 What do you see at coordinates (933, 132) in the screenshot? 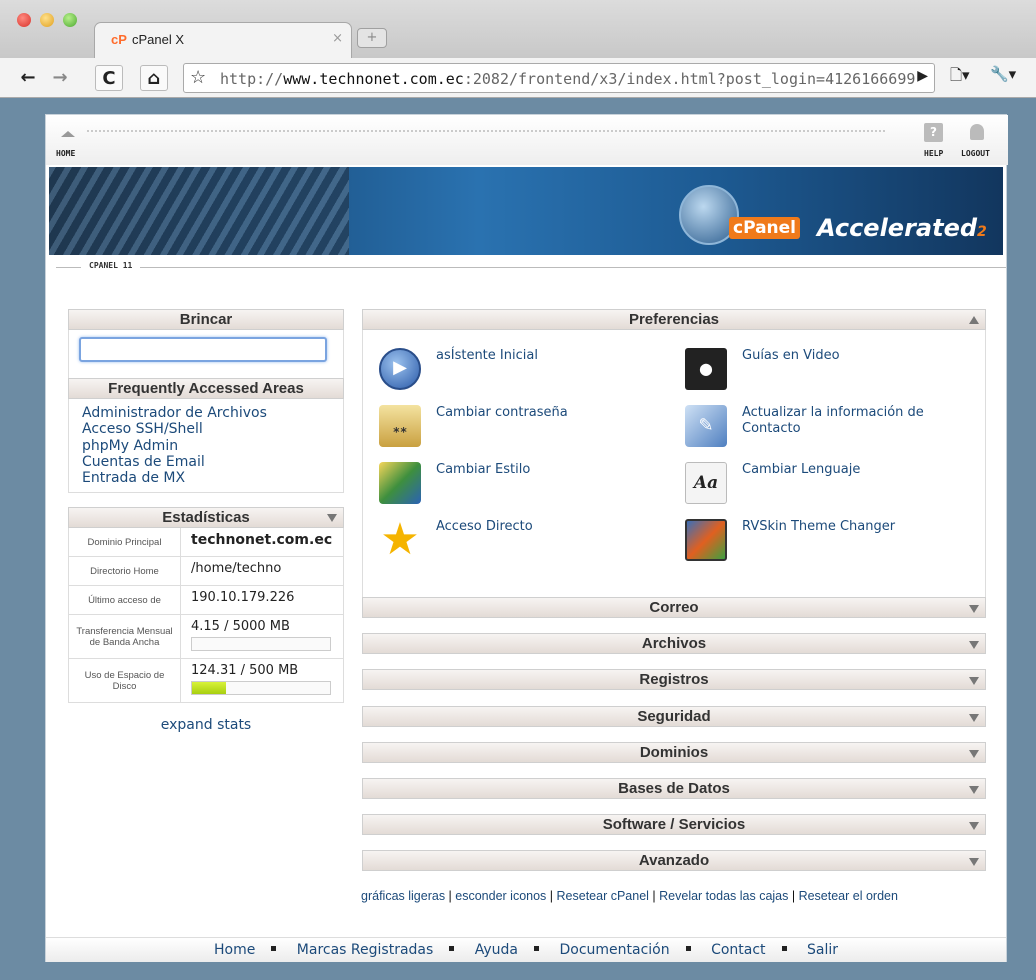
I see `help-icon: ?` at bounding box center [933, 132].